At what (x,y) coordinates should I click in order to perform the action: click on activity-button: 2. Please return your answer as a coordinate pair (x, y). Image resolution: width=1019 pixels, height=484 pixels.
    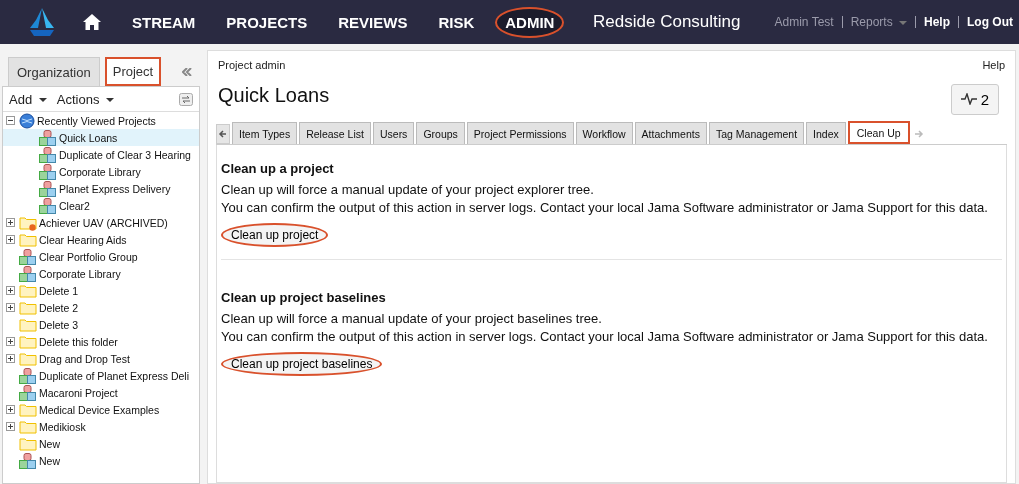
    Looking at the image, I should click on (974, 99).